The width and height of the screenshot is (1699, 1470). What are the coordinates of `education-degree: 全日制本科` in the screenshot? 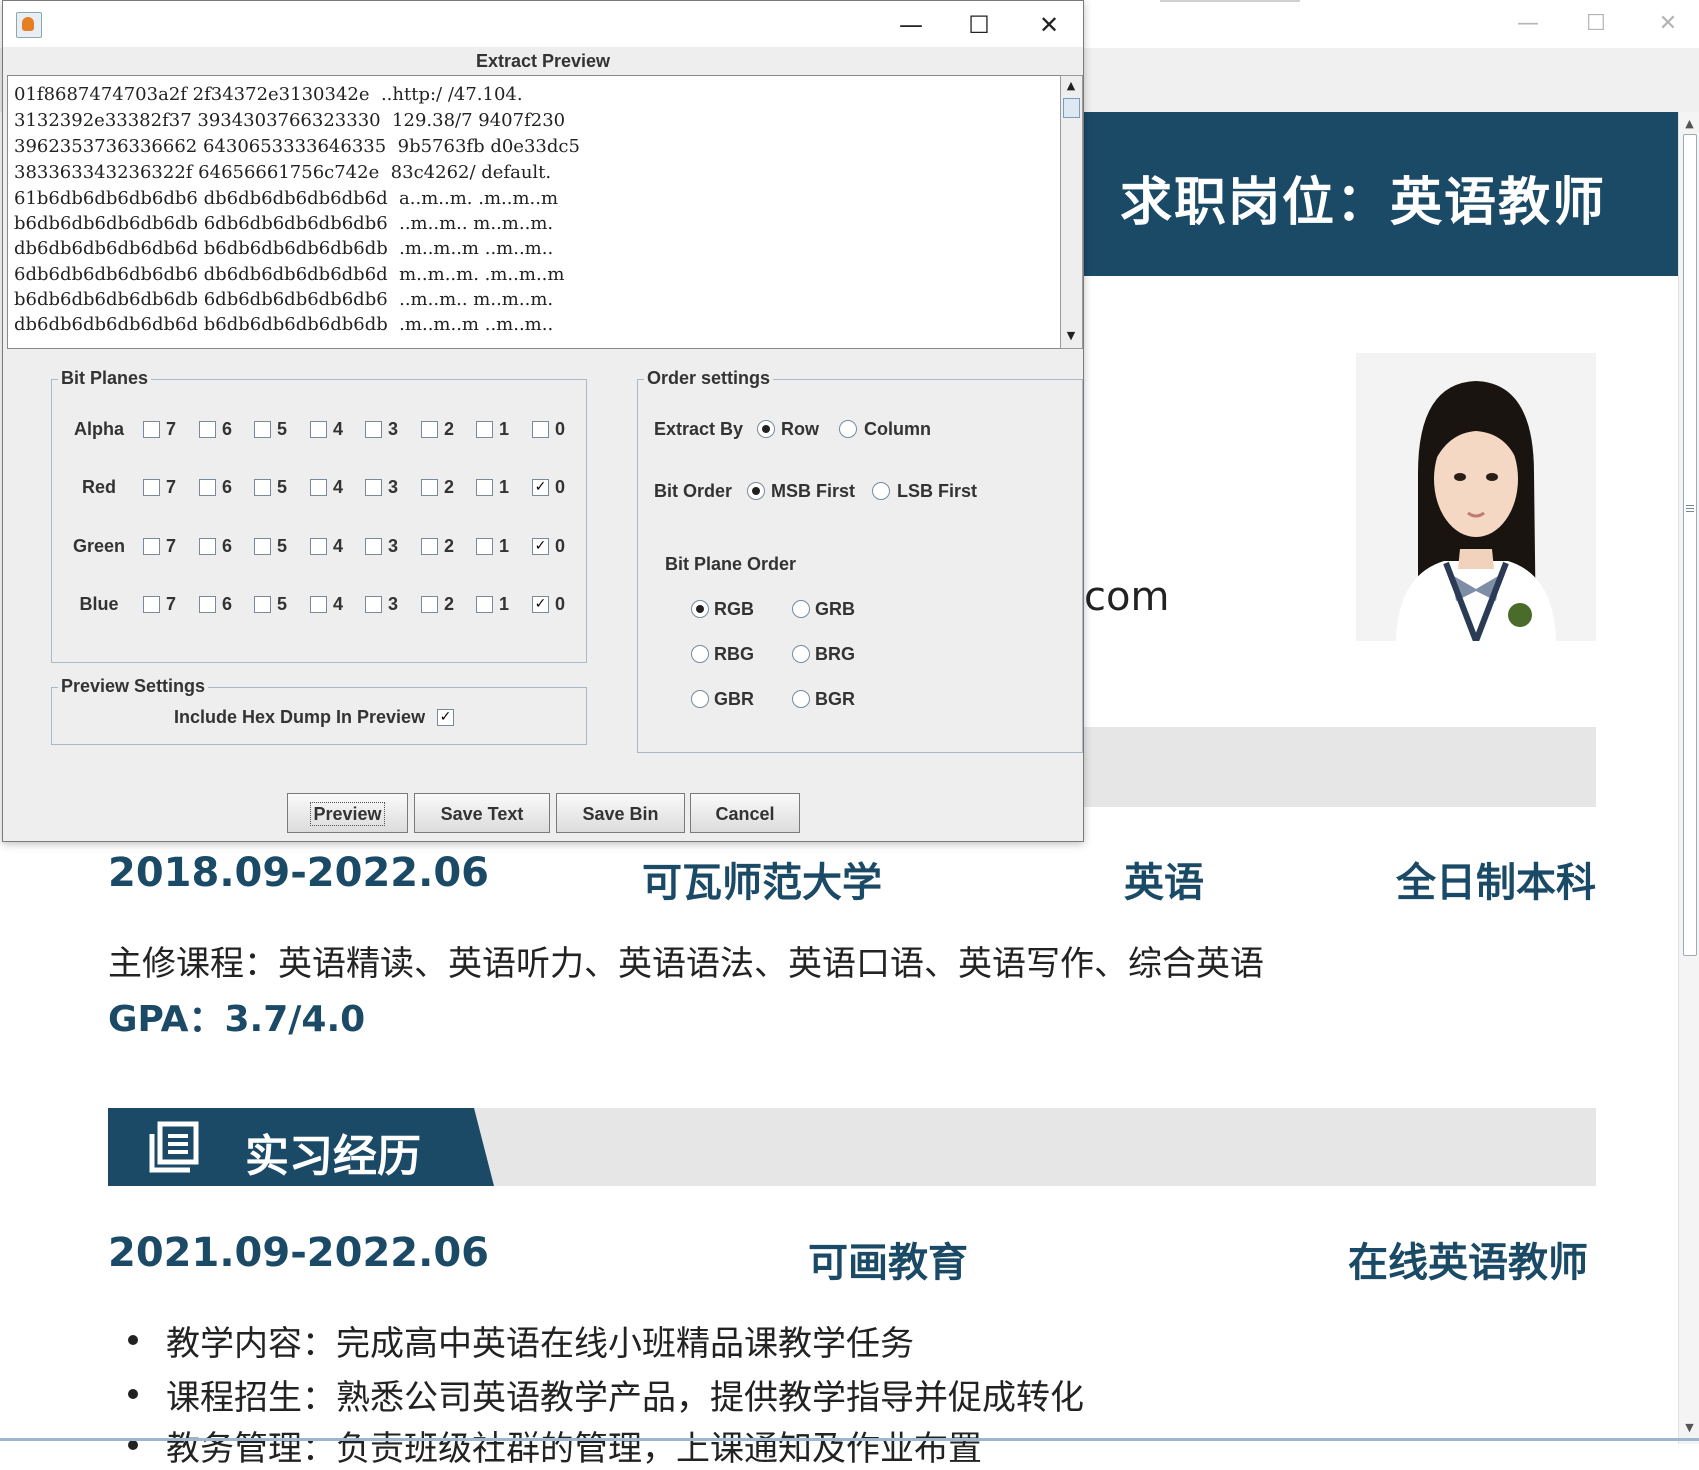 It's located at (1496, 883).